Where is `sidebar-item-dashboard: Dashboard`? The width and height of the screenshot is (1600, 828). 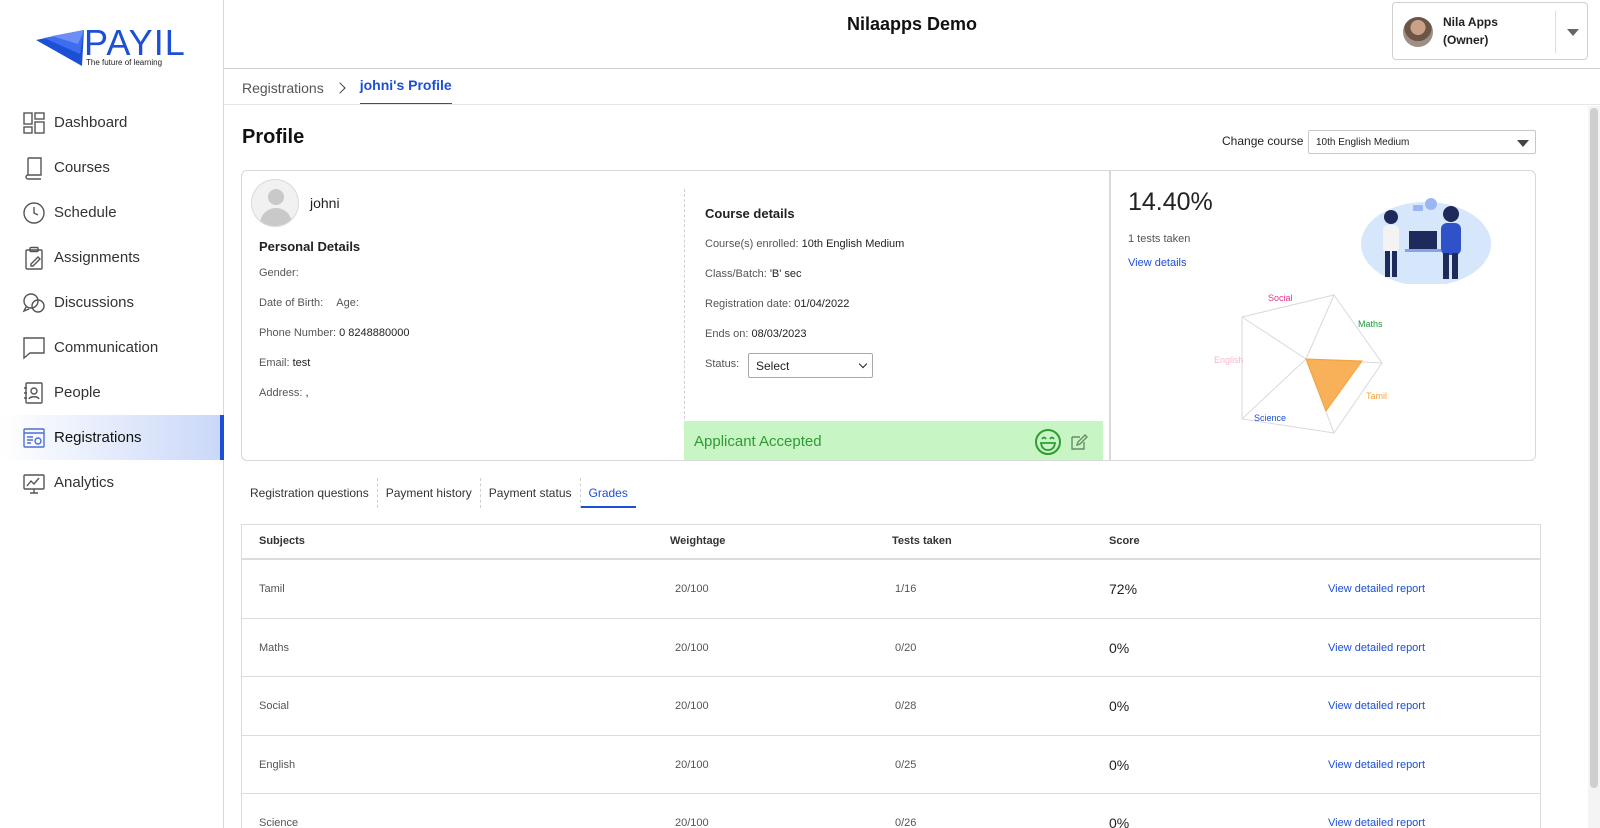
sidebar-item-dashboard: Dashboard is located at coordinates (112, 122).